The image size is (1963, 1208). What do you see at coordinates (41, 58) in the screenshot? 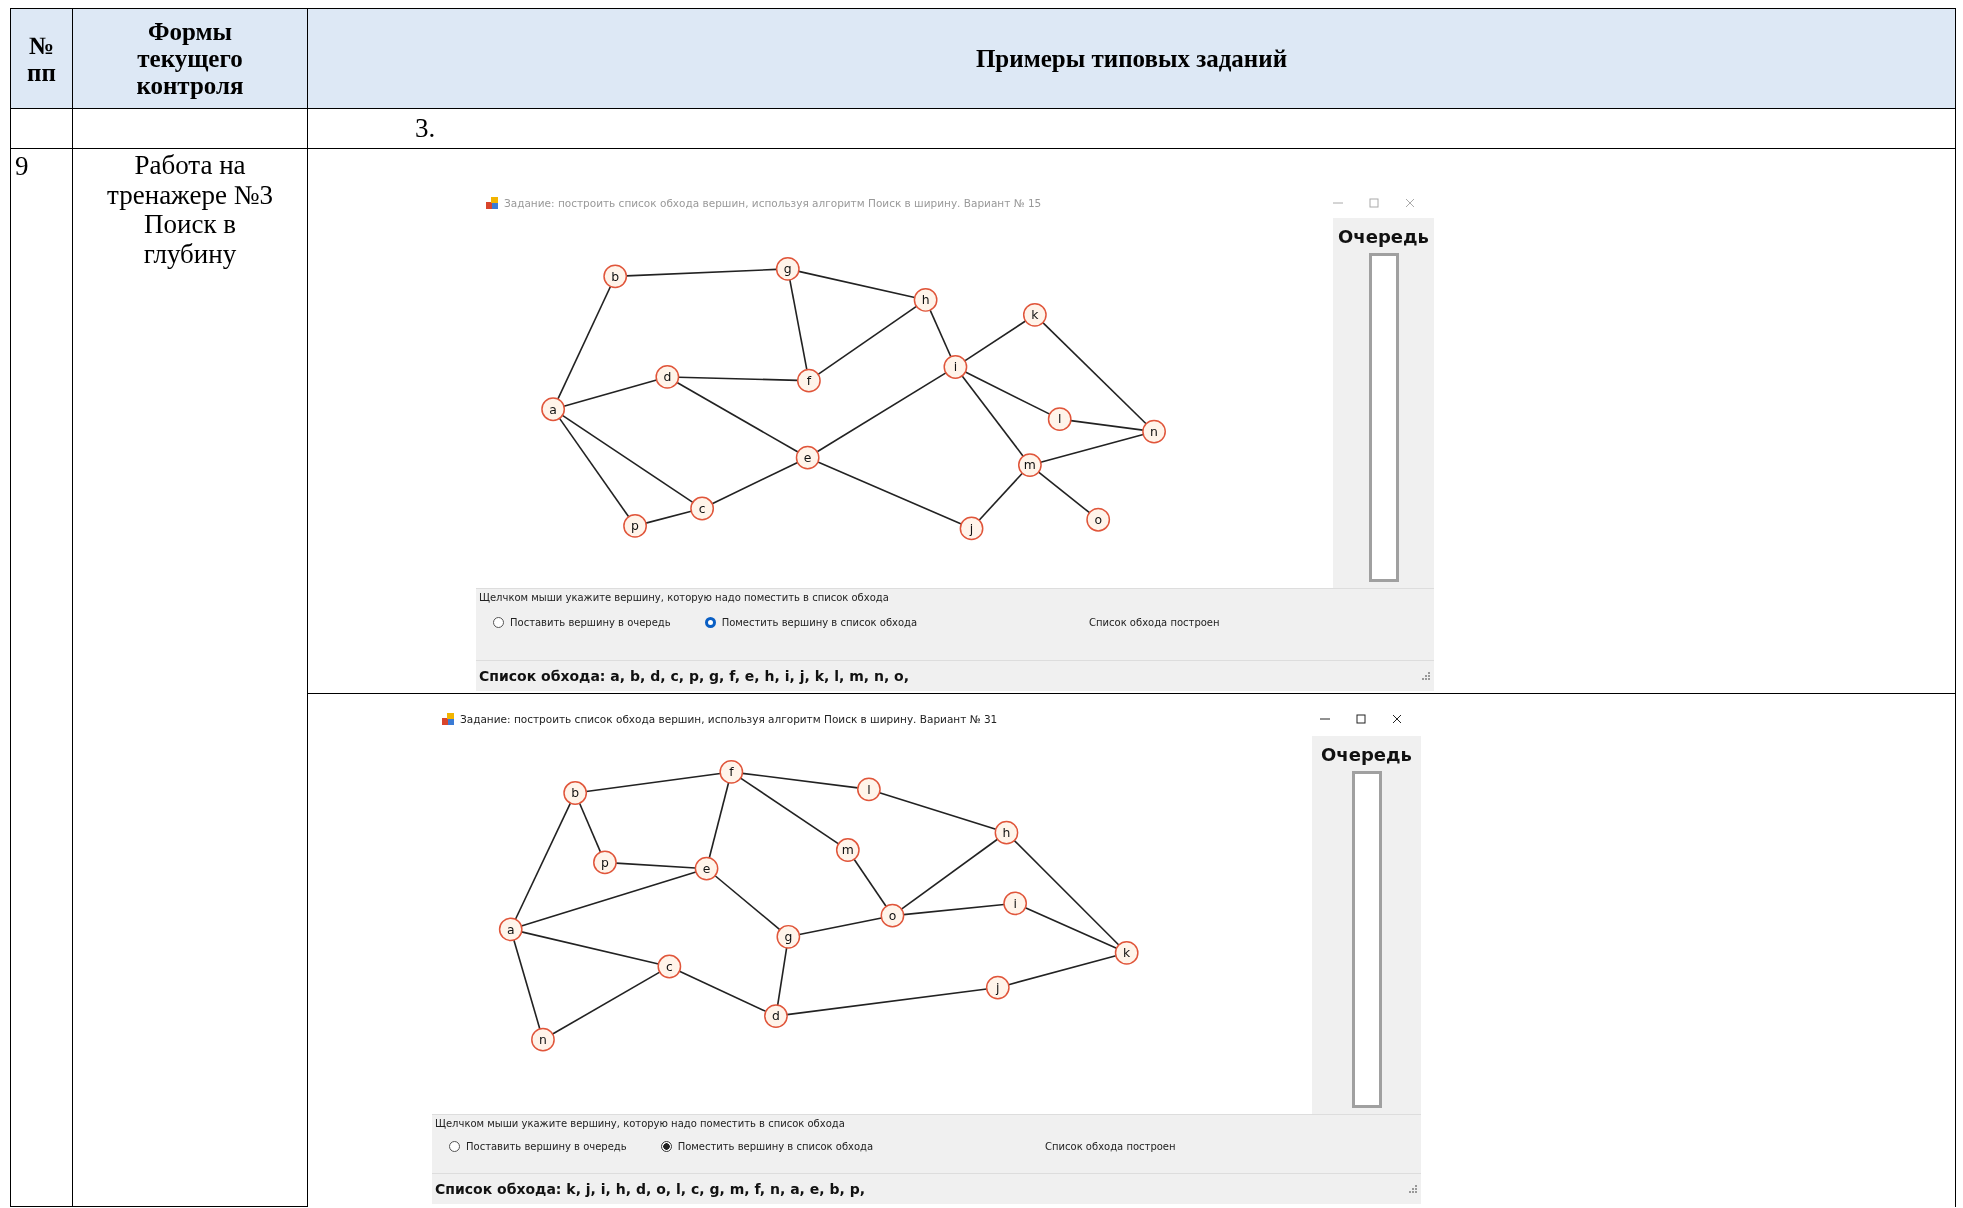
I see `column-header: № пп` at bounding box center [41, 58].